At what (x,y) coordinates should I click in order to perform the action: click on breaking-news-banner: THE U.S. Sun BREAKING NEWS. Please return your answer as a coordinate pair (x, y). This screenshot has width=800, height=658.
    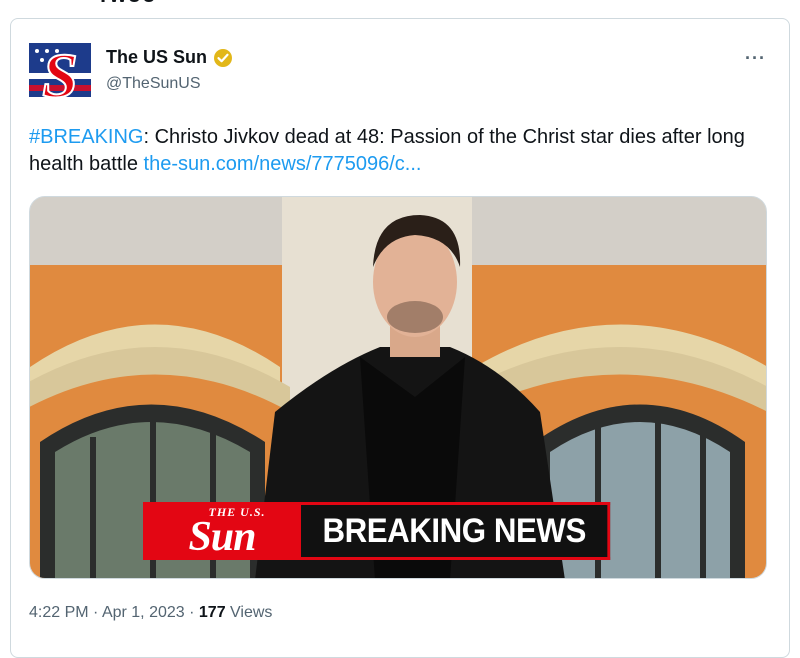
    Looking at the image, I should click on (390, 531).